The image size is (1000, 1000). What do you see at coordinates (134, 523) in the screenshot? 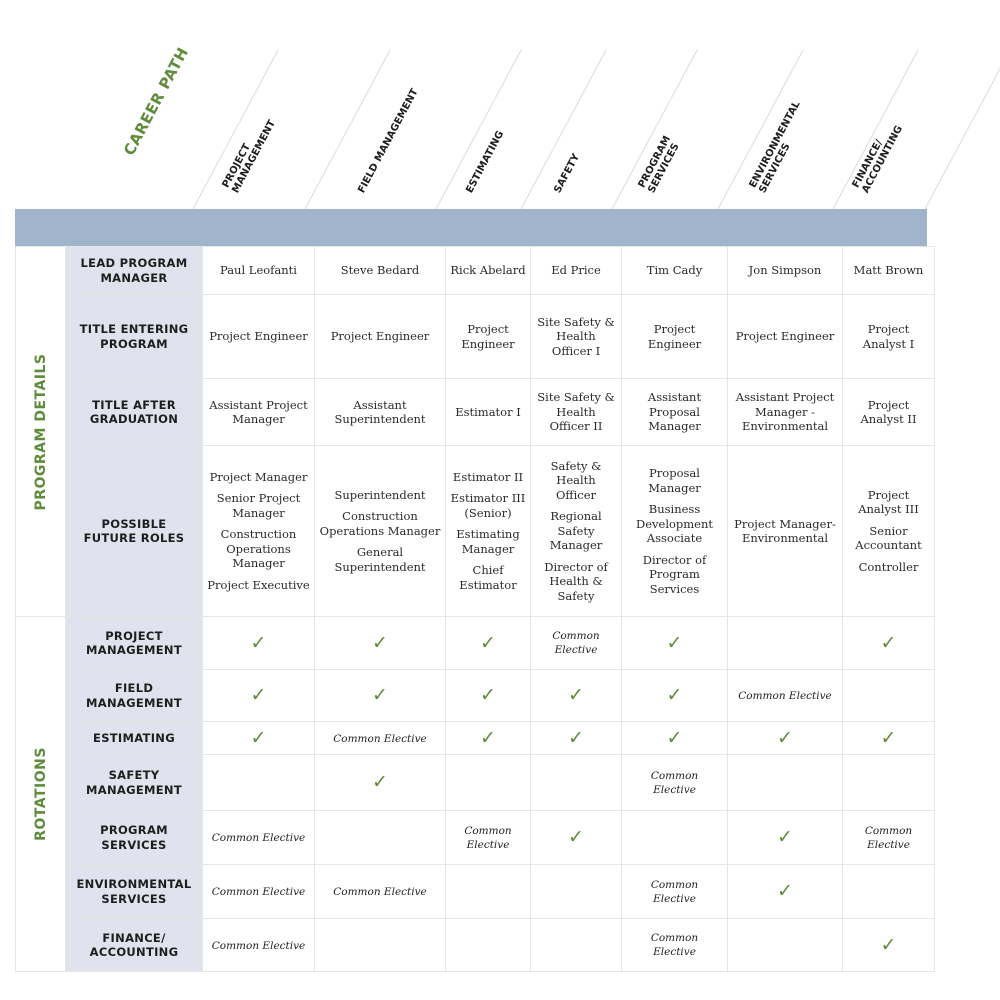
I see `row-header-line: POSSIBLE` at bounding box center [134, 523].